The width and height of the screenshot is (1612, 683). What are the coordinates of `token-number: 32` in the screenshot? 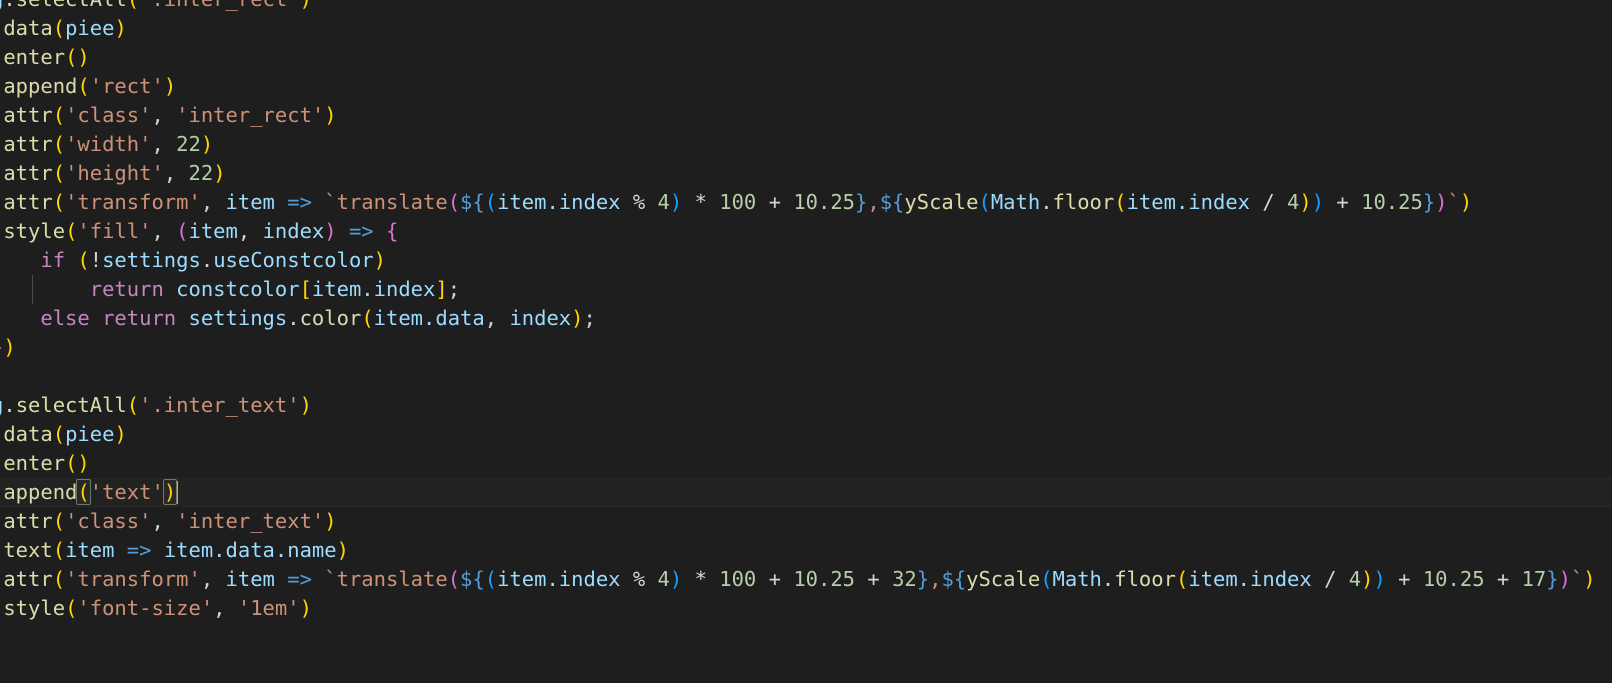 It's located at (904, 579).